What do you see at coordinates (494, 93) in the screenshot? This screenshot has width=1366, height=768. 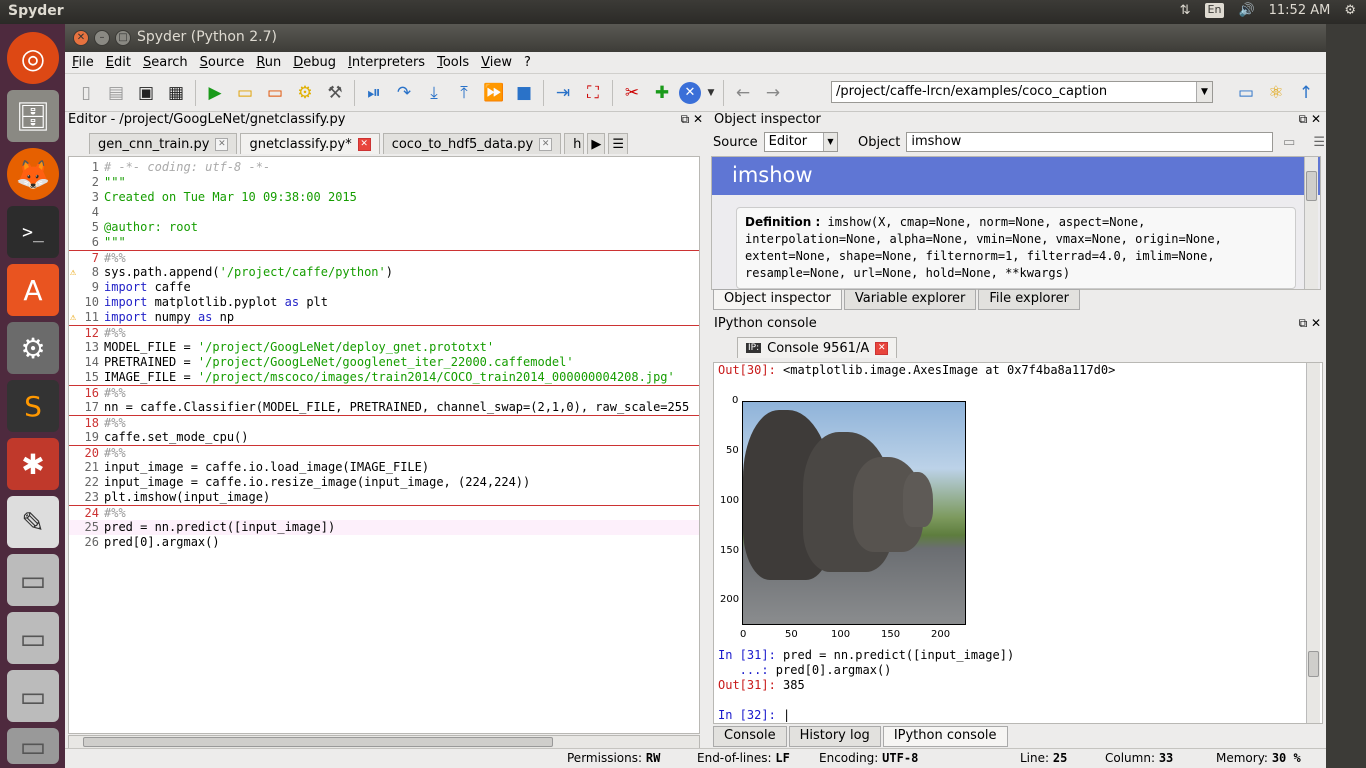 I see `continue-icon: ⏩` at bounding box center [494, 93].